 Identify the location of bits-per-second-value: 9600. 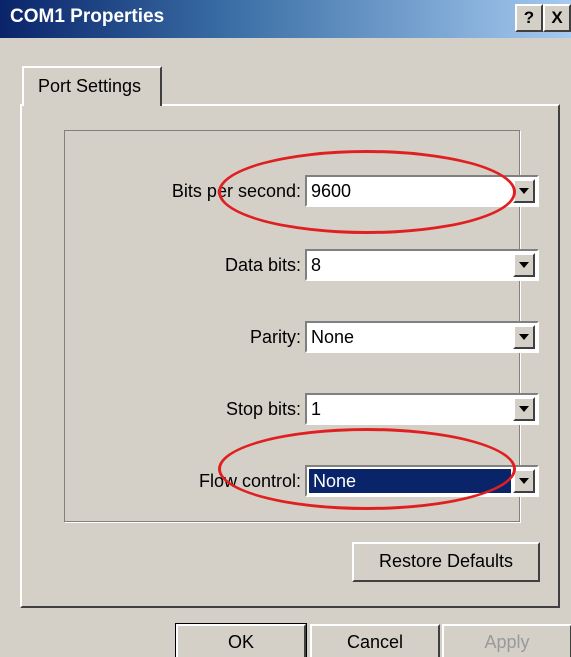
(331, 191).